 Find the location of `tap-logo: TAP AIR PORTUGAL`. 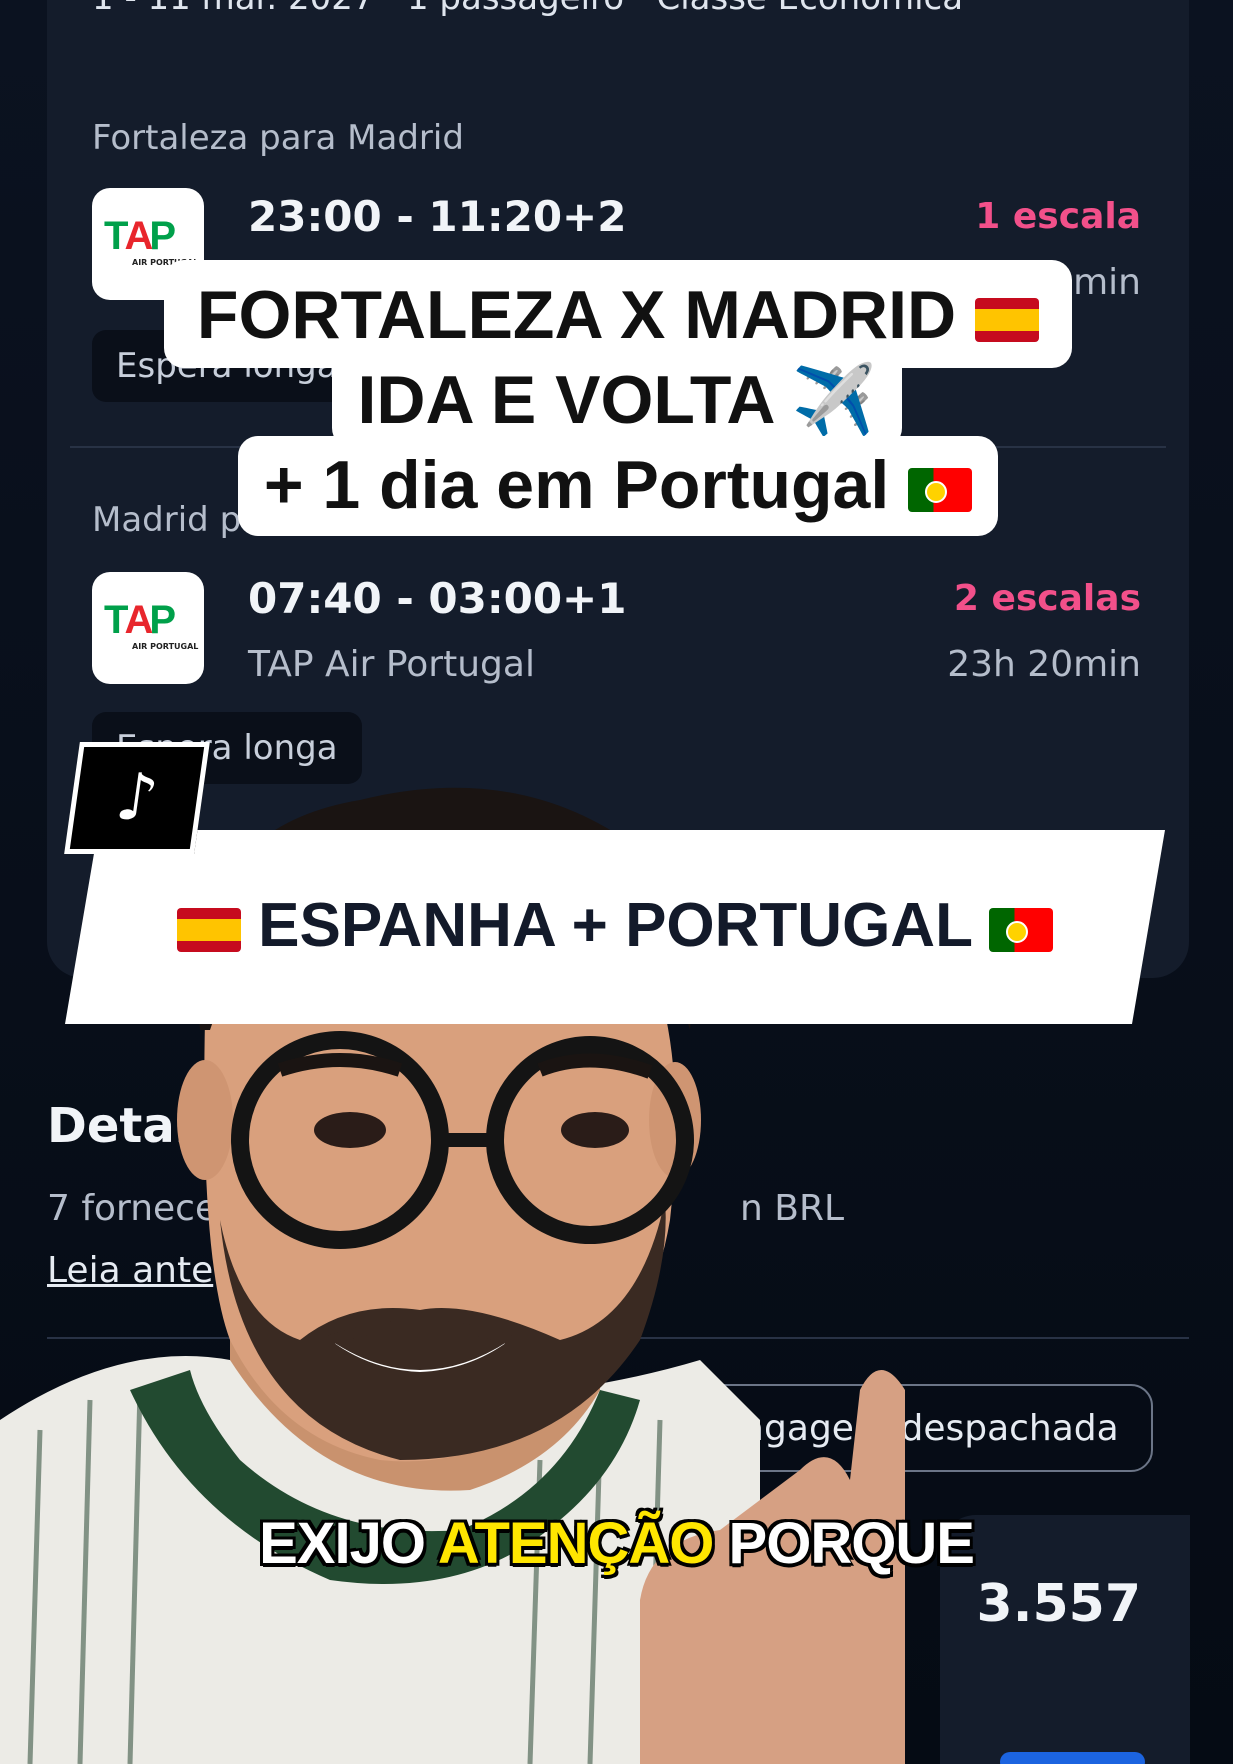

tap-logo: TAP AIR PORTUGAL is located at coordinates (148, 628).